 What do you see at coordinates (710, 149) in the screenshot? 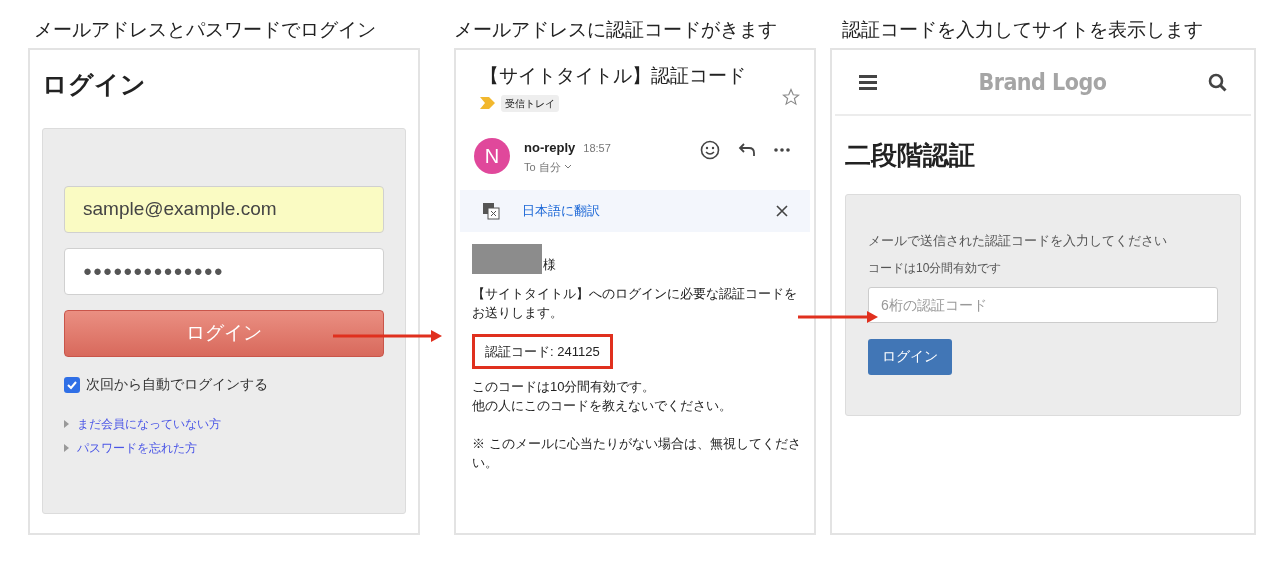
I see `smiley-icon` at bounding box center [710, 149].